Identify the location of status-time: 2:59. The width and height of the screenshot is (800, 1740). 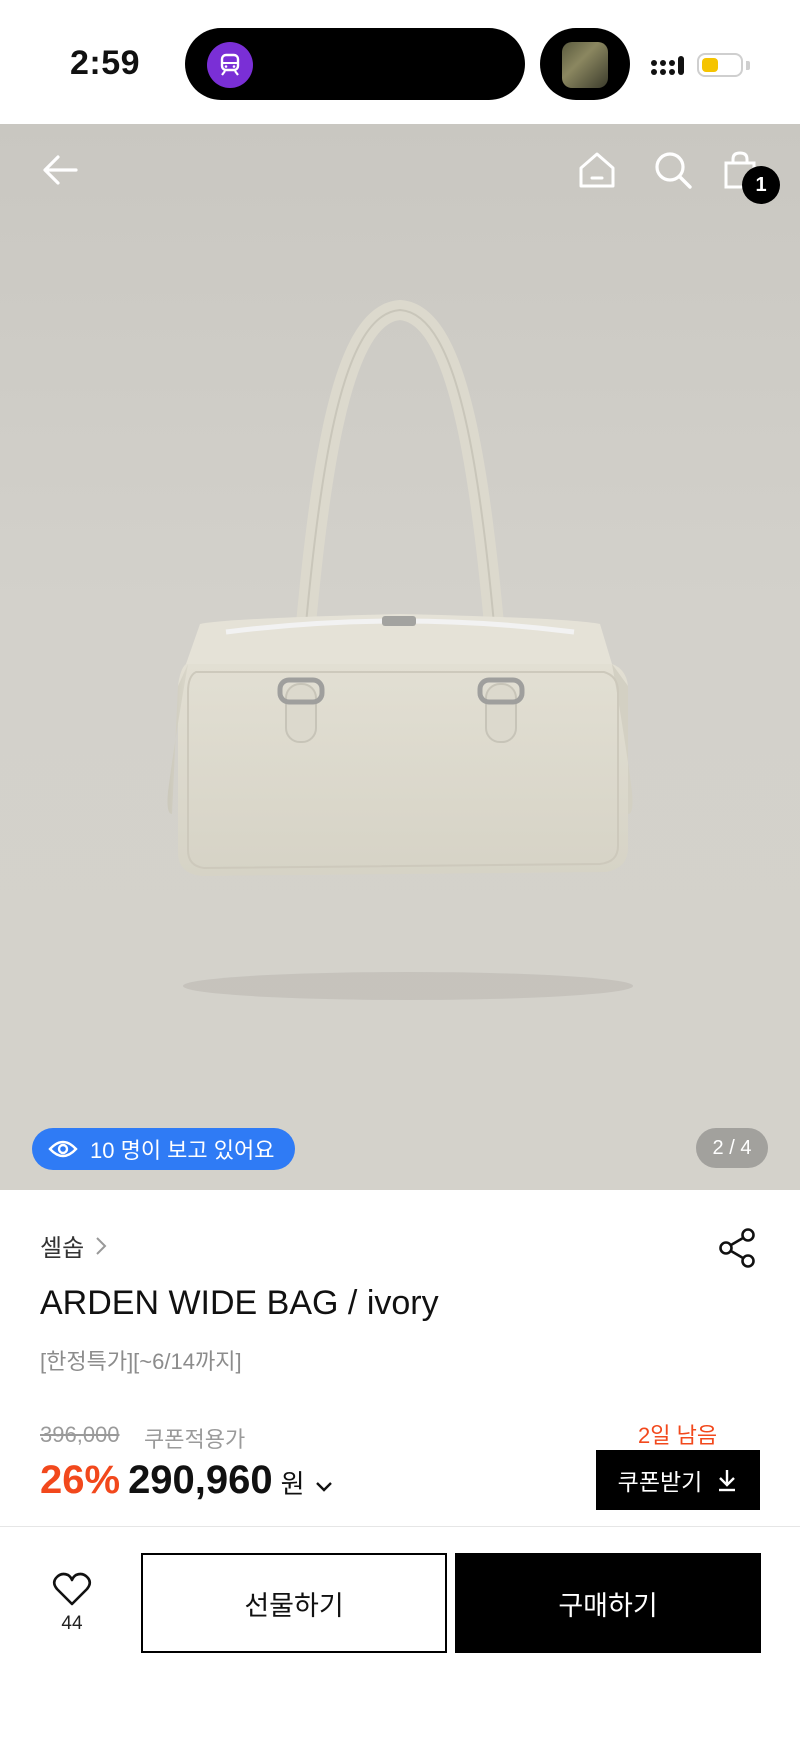
(105, 63).